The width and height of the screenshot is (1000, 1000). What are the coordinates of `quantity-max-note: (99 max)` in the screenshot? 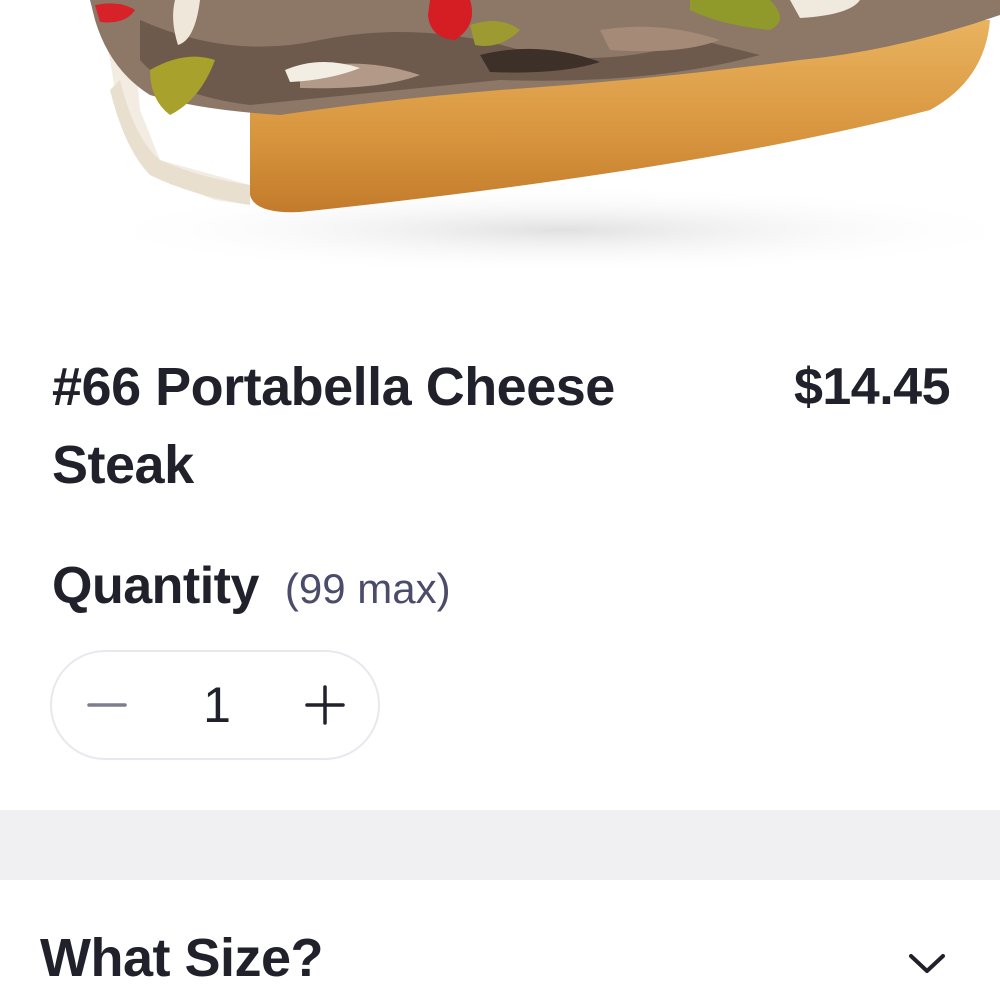 It's located at (367, 588).